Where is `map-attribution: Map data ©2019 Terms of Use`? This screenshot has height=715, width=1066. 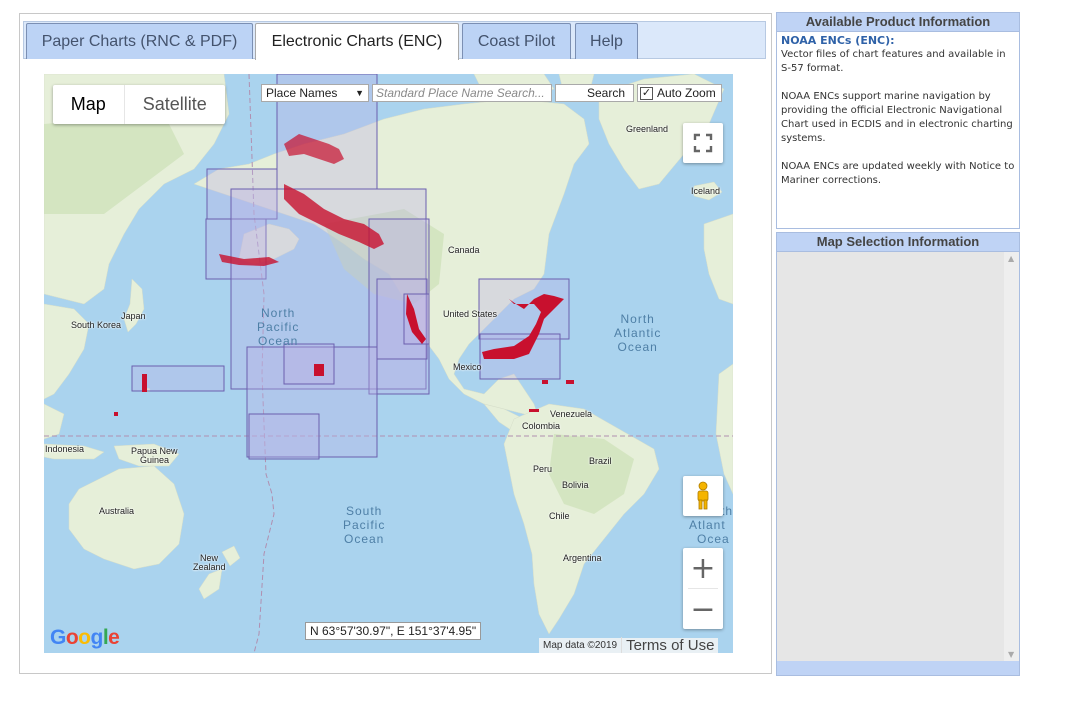
map-attribution: Map data ©2019 Terms of Use is located at coordinates (629, 645).